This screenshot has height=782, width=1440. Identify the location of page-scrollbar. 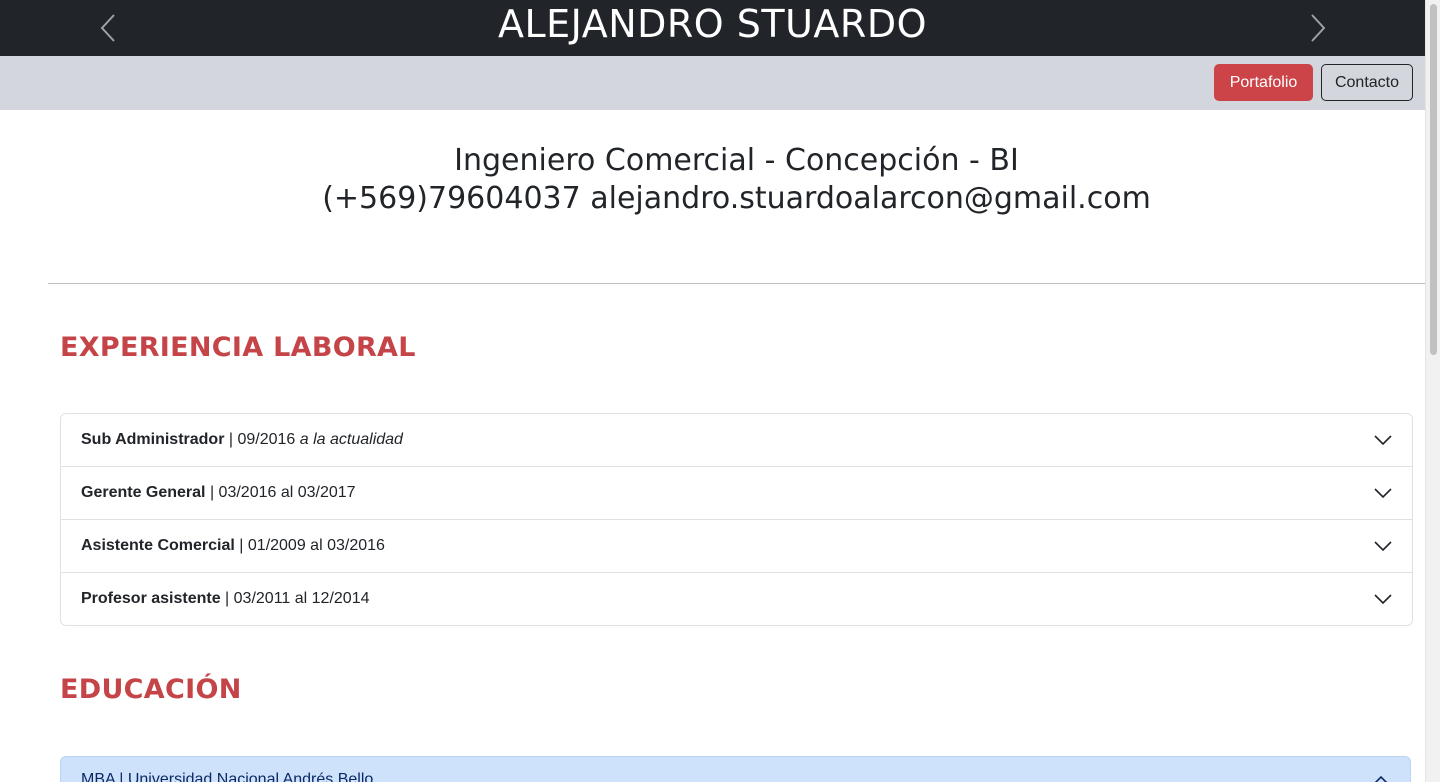
(1432, 391).